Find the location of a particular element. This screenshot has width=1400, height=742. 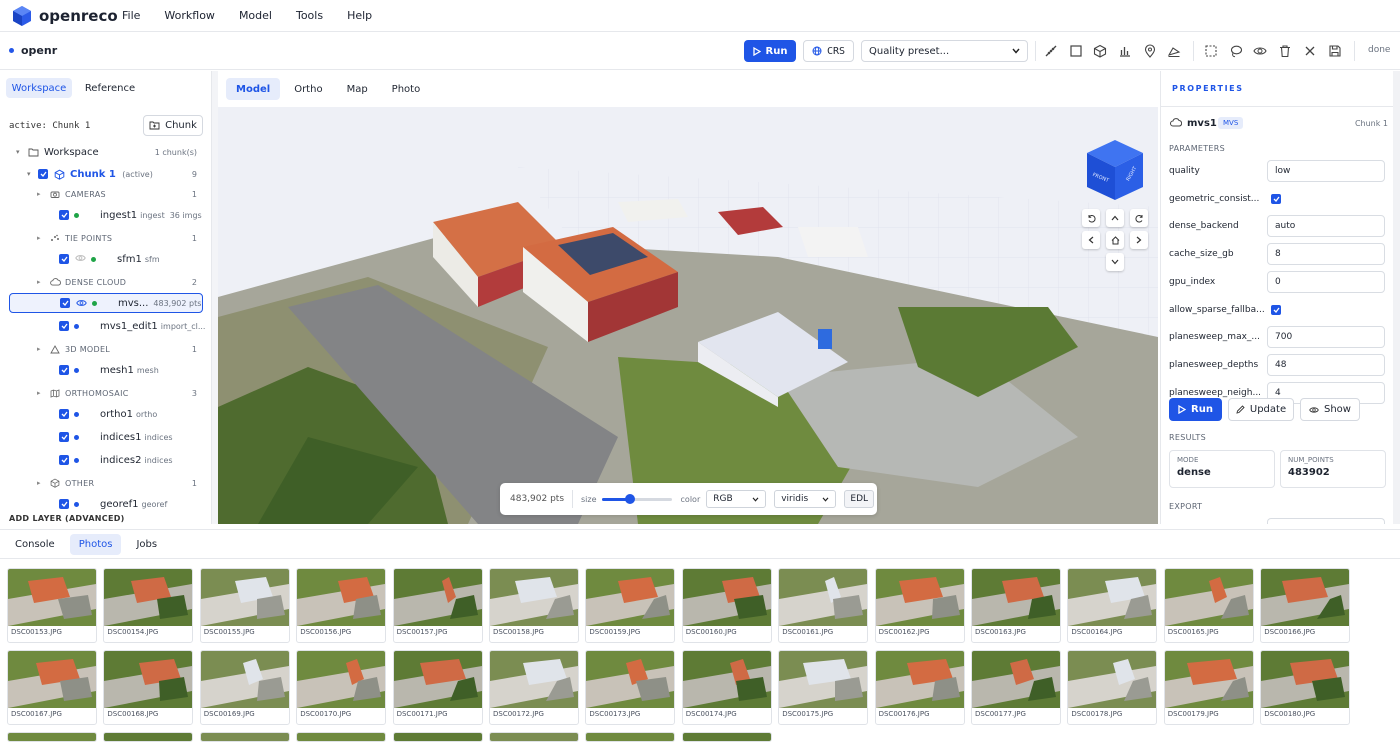

area-icon is located at coordinates (1174, 51).